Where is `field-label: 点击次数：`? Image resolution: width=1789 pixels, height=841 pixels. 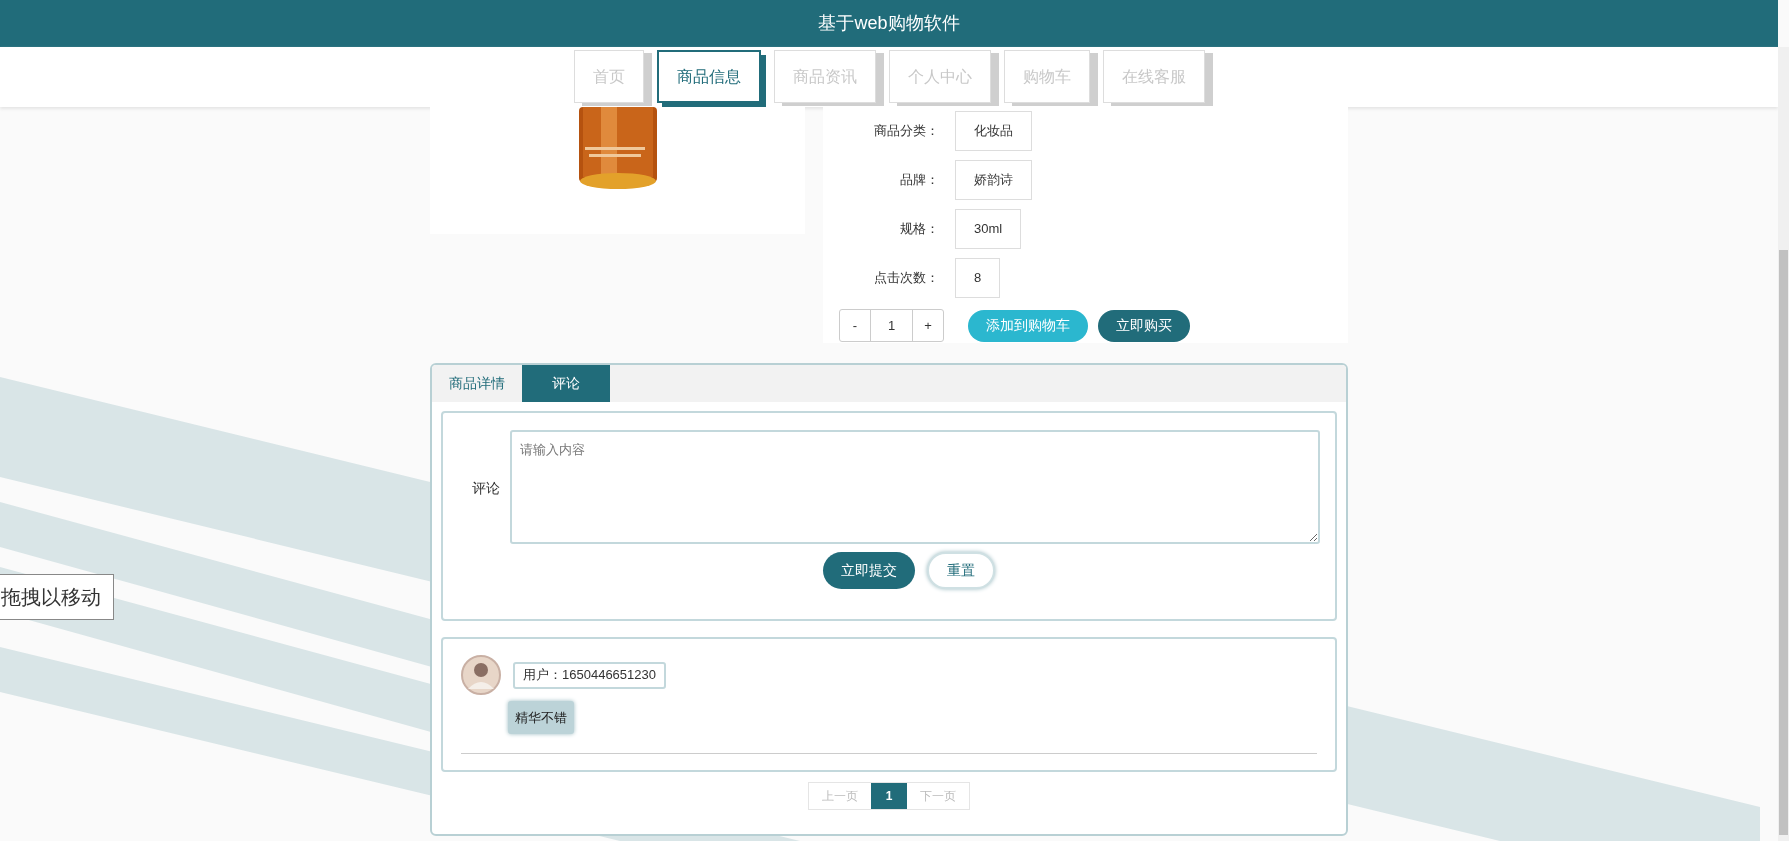 field-label: 点击次数： is located at coordinates (906, 278).